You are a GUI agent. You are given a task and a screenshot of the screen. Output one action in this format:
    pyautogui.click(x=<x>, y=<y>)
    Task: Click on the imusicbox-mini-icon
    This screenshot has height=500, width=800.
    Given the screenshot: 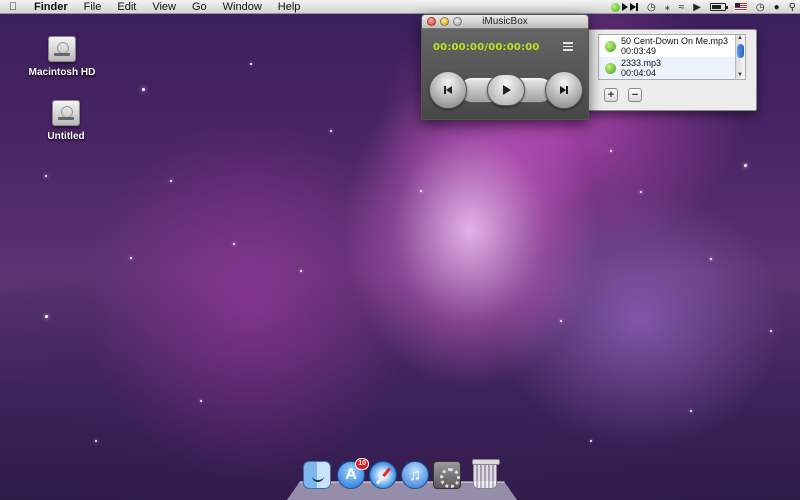 What is the action you would take?
    pyautogui.click(x=624, y=7)
    